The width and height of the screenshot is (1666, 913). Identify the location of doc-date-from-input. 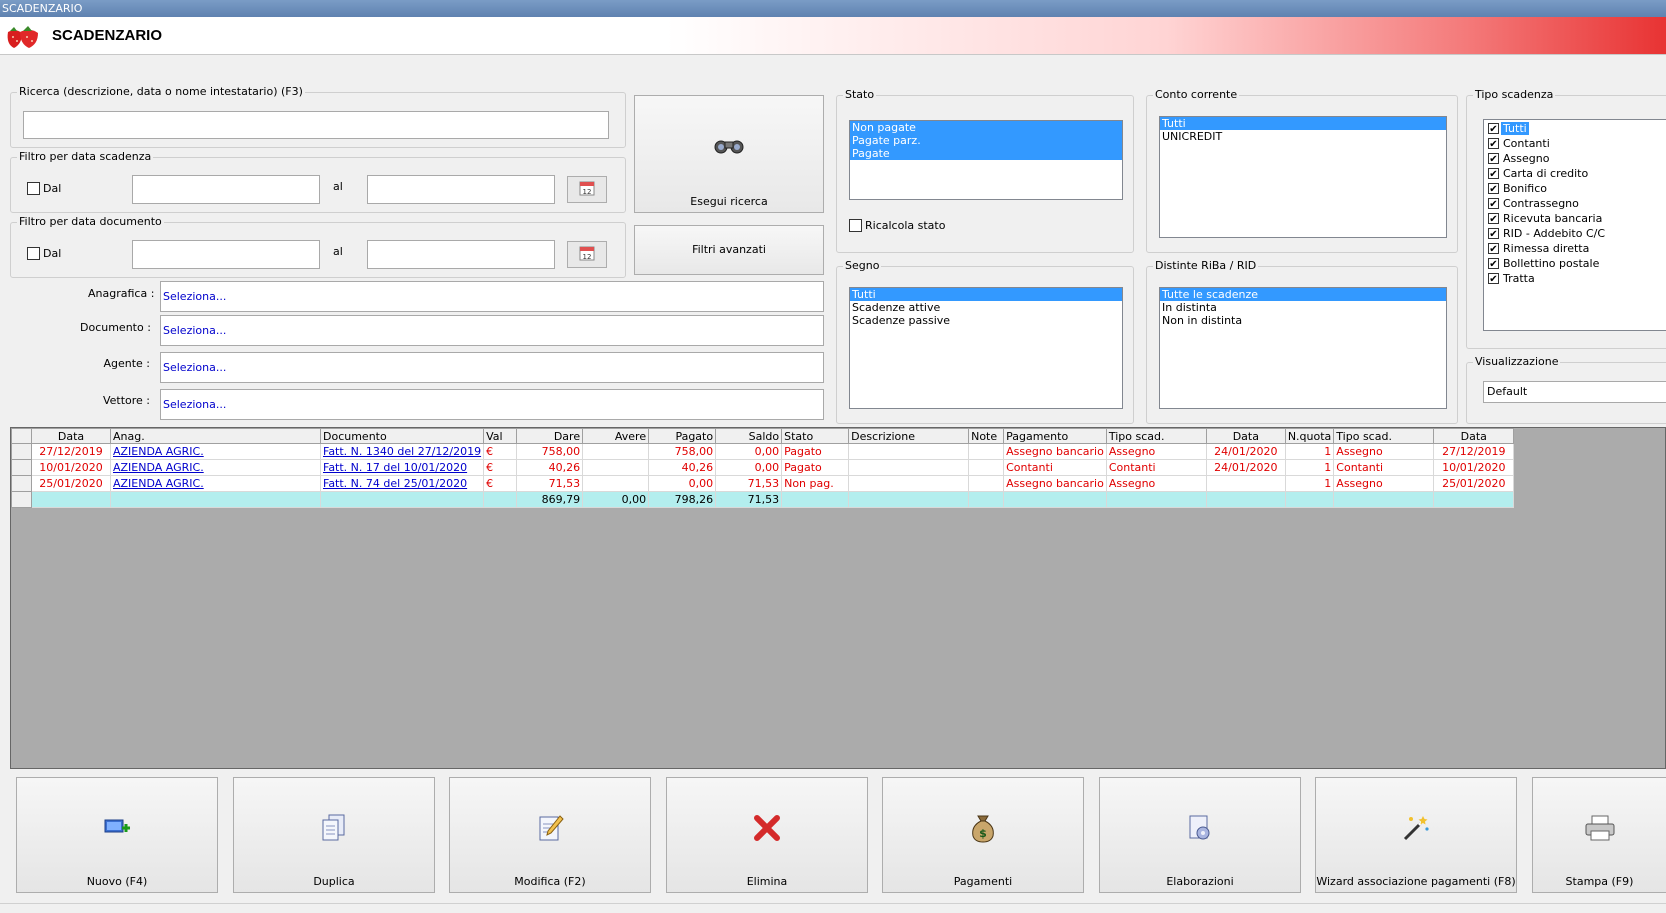
(226, 254).